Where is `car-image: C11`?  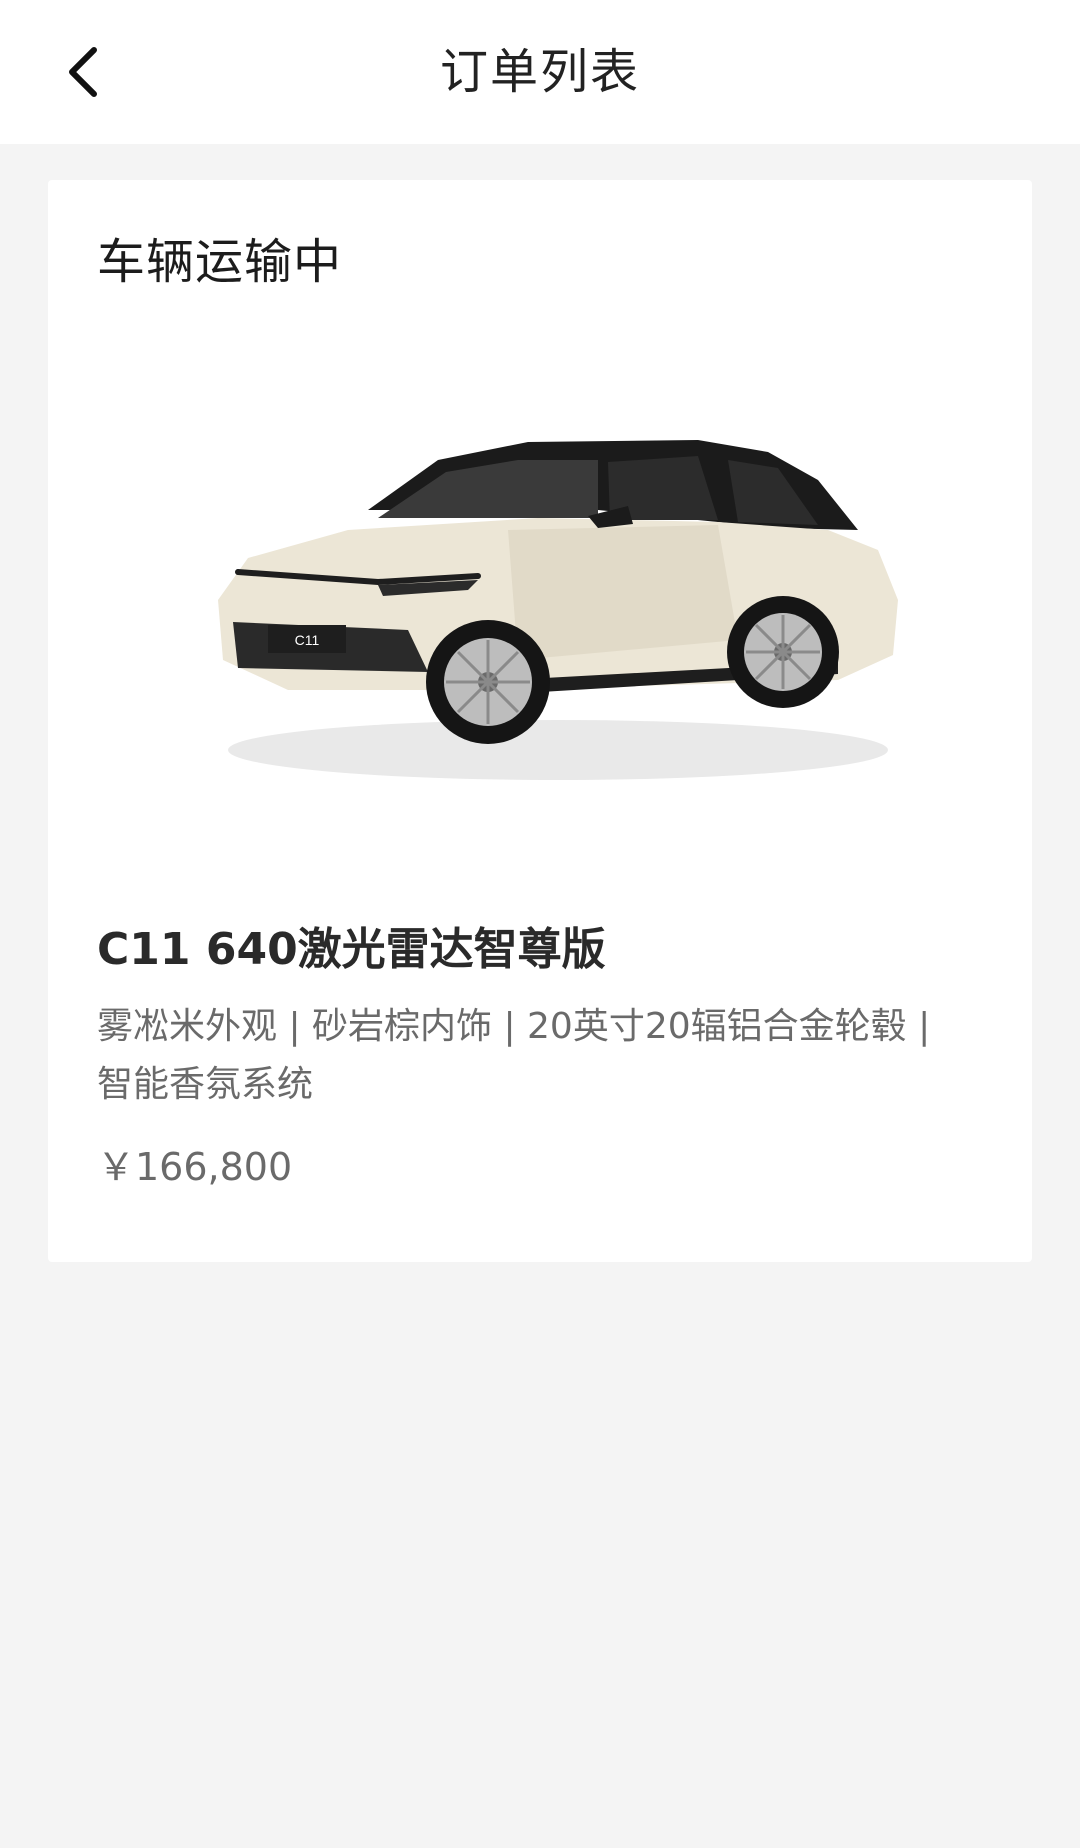
car-image: C11 is located at coordinates (558, 610).